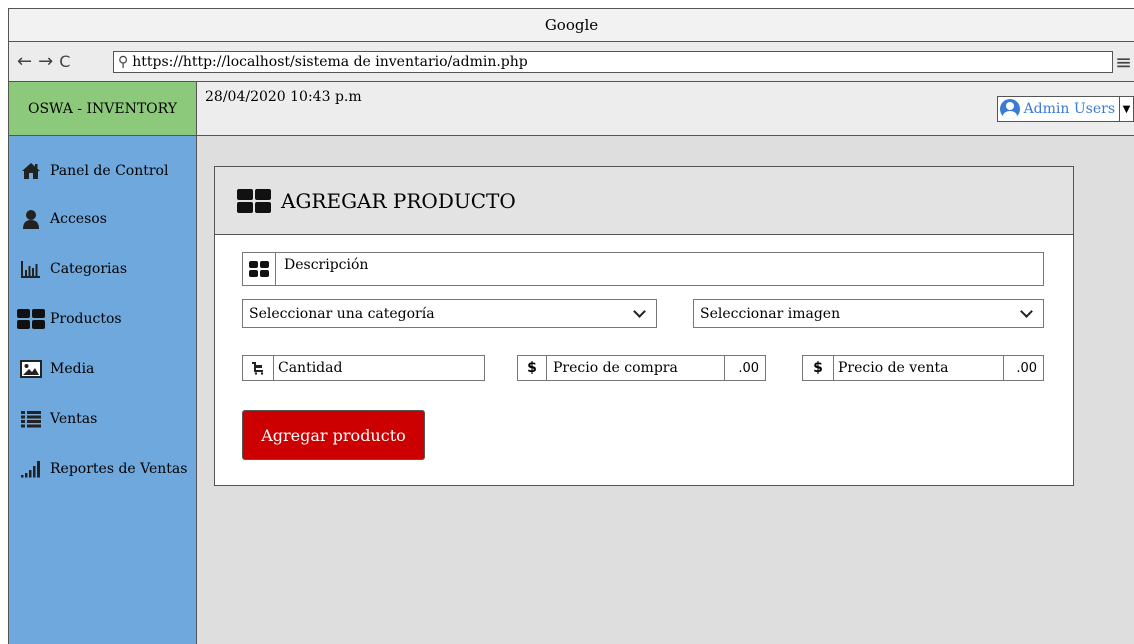  What do you see at coordinates (398, 200) in the screenshot?
I see `panel-title: AGREGAR PRODUCTO` at bounding box center [398, 200].